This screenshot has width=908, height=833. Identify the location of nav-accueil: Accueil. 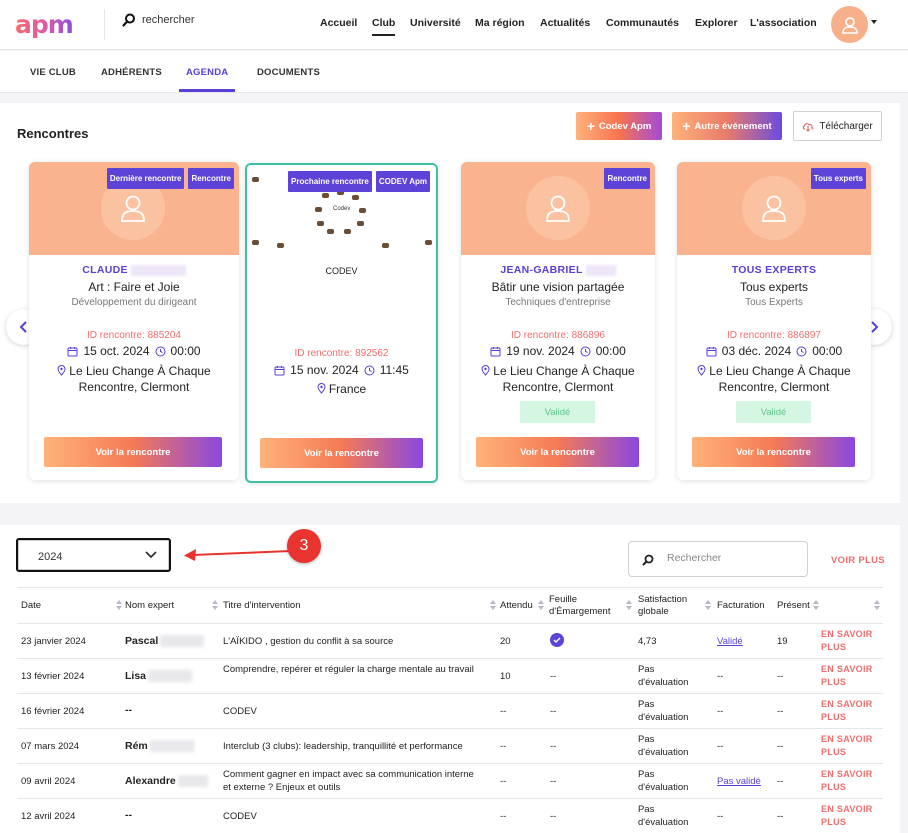
(338, 23).